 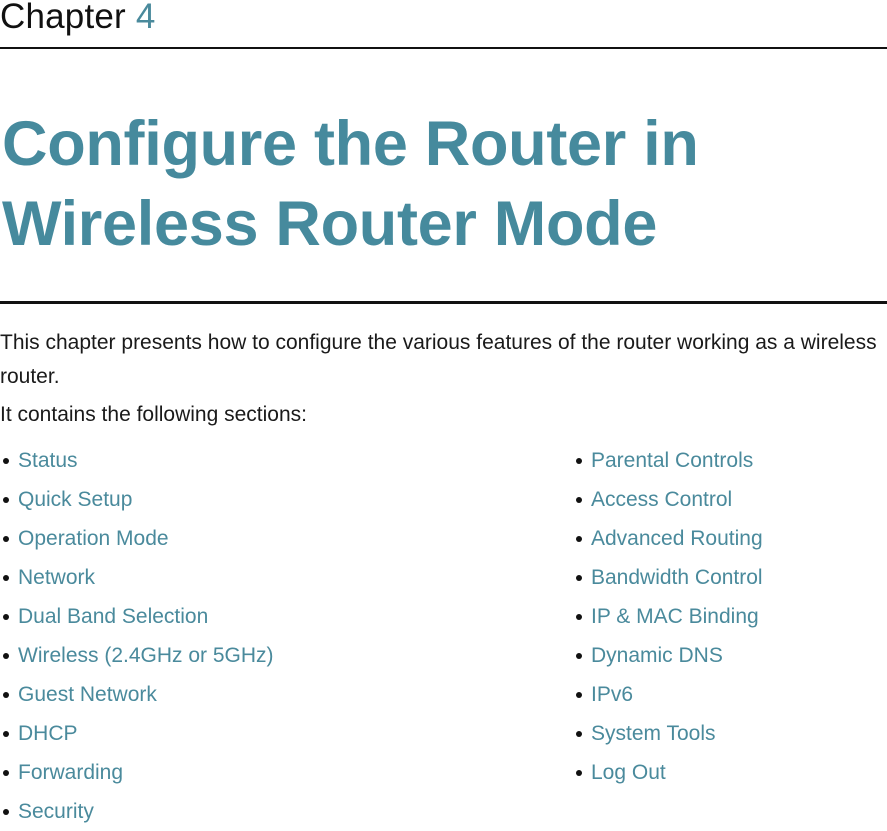 I want to click on section-link-bandwidth-control: Bandwidth Control, so click(x=677, y=577).